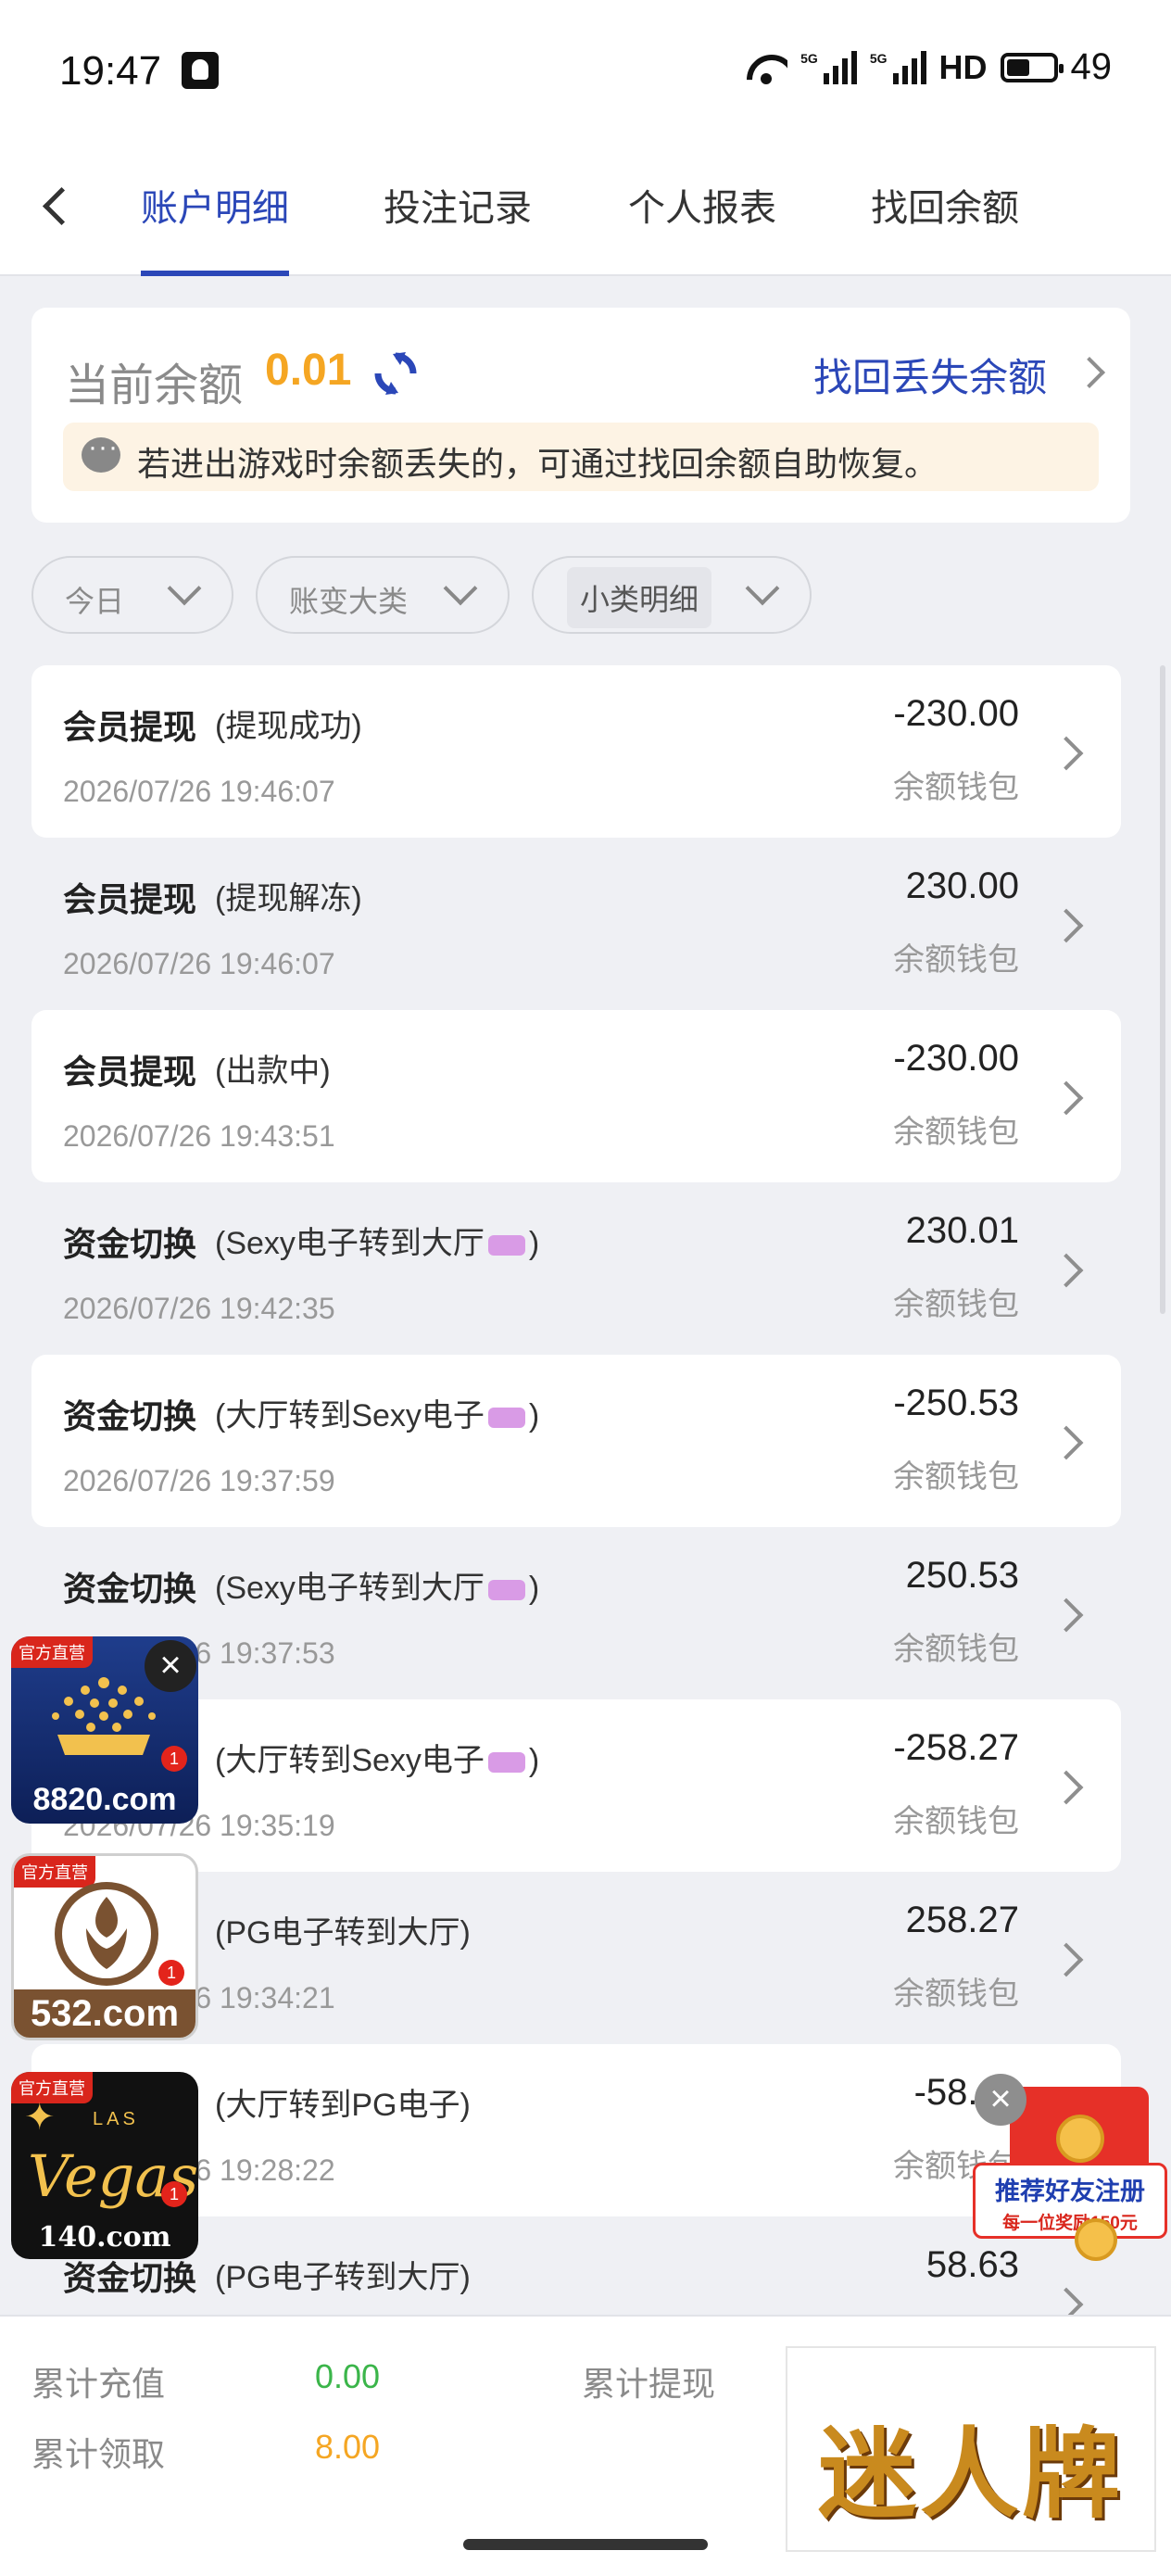 This screenshot has width=1171, height=2576. I want to click on transaction-subtype: (出款中), so click(273, 1071).